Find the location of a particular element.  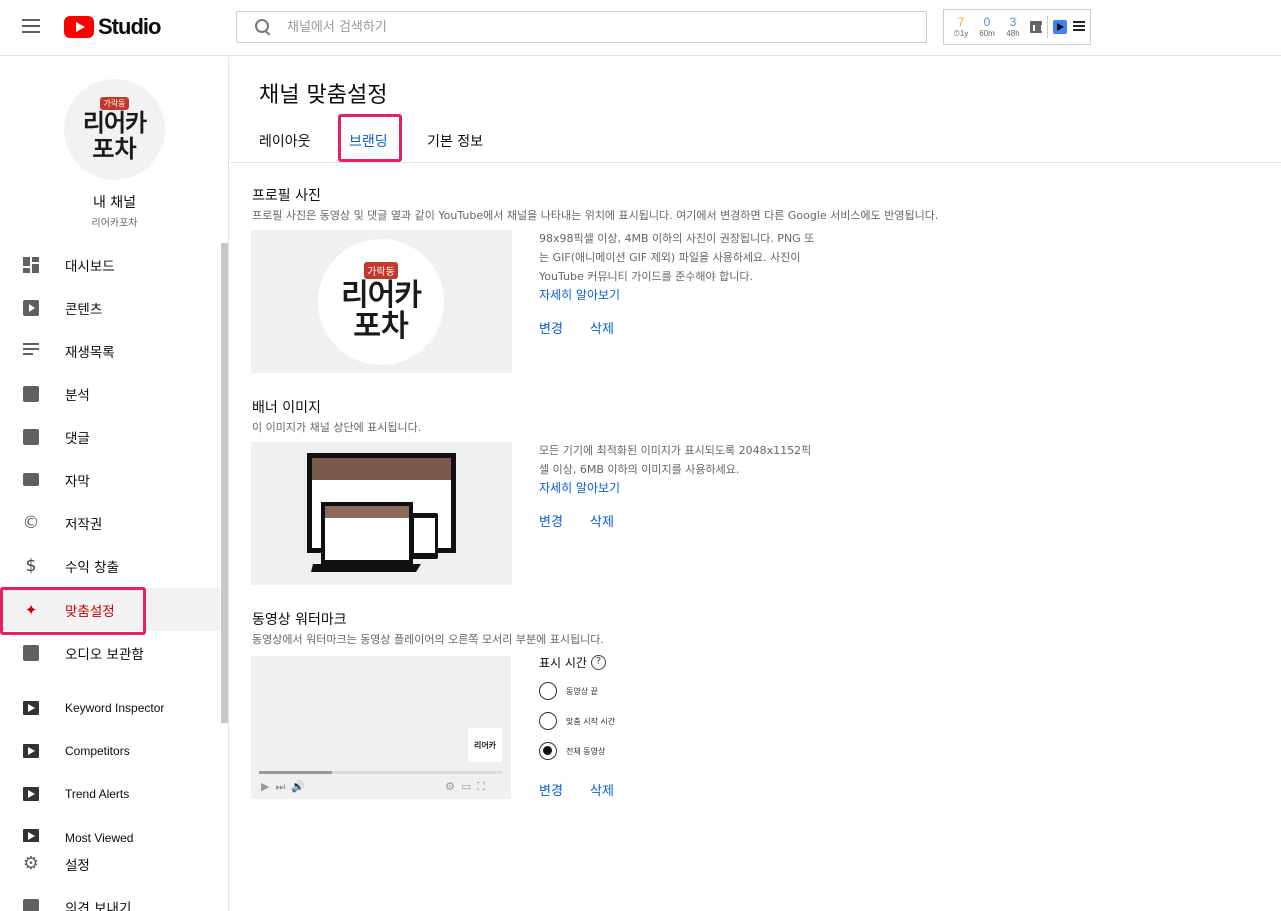

profile-preview: 가락동 리어카 포차 is located at coordinates (381, 301).